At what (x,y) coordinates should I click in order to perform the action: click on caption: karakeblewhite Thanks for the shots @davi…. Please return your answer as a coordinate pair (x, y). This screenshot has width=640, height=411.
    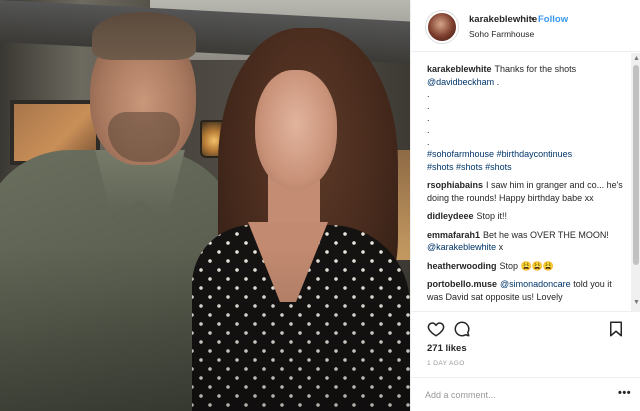
    Looking at the image, I should click on (525, 118).